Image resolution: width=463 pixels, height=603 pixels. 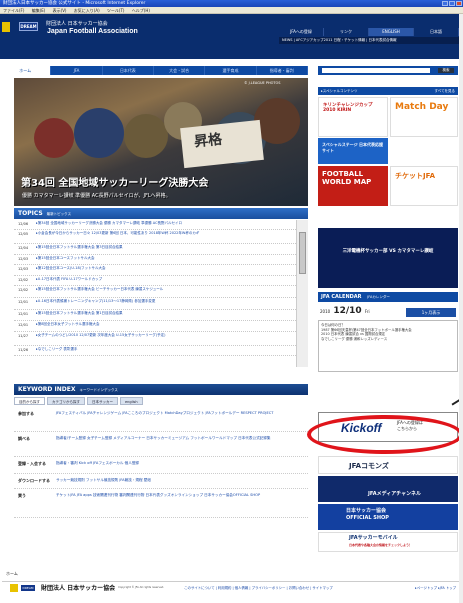 I want to click on menu-tools: ツール(T), so click(x=116, y=10).